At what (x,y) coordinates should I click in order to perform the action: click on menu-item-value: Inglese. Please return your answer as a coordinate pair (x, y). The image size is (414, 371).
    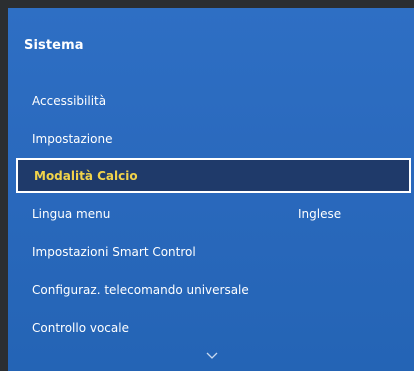
    Looking at the image, I should click on (320, 214).